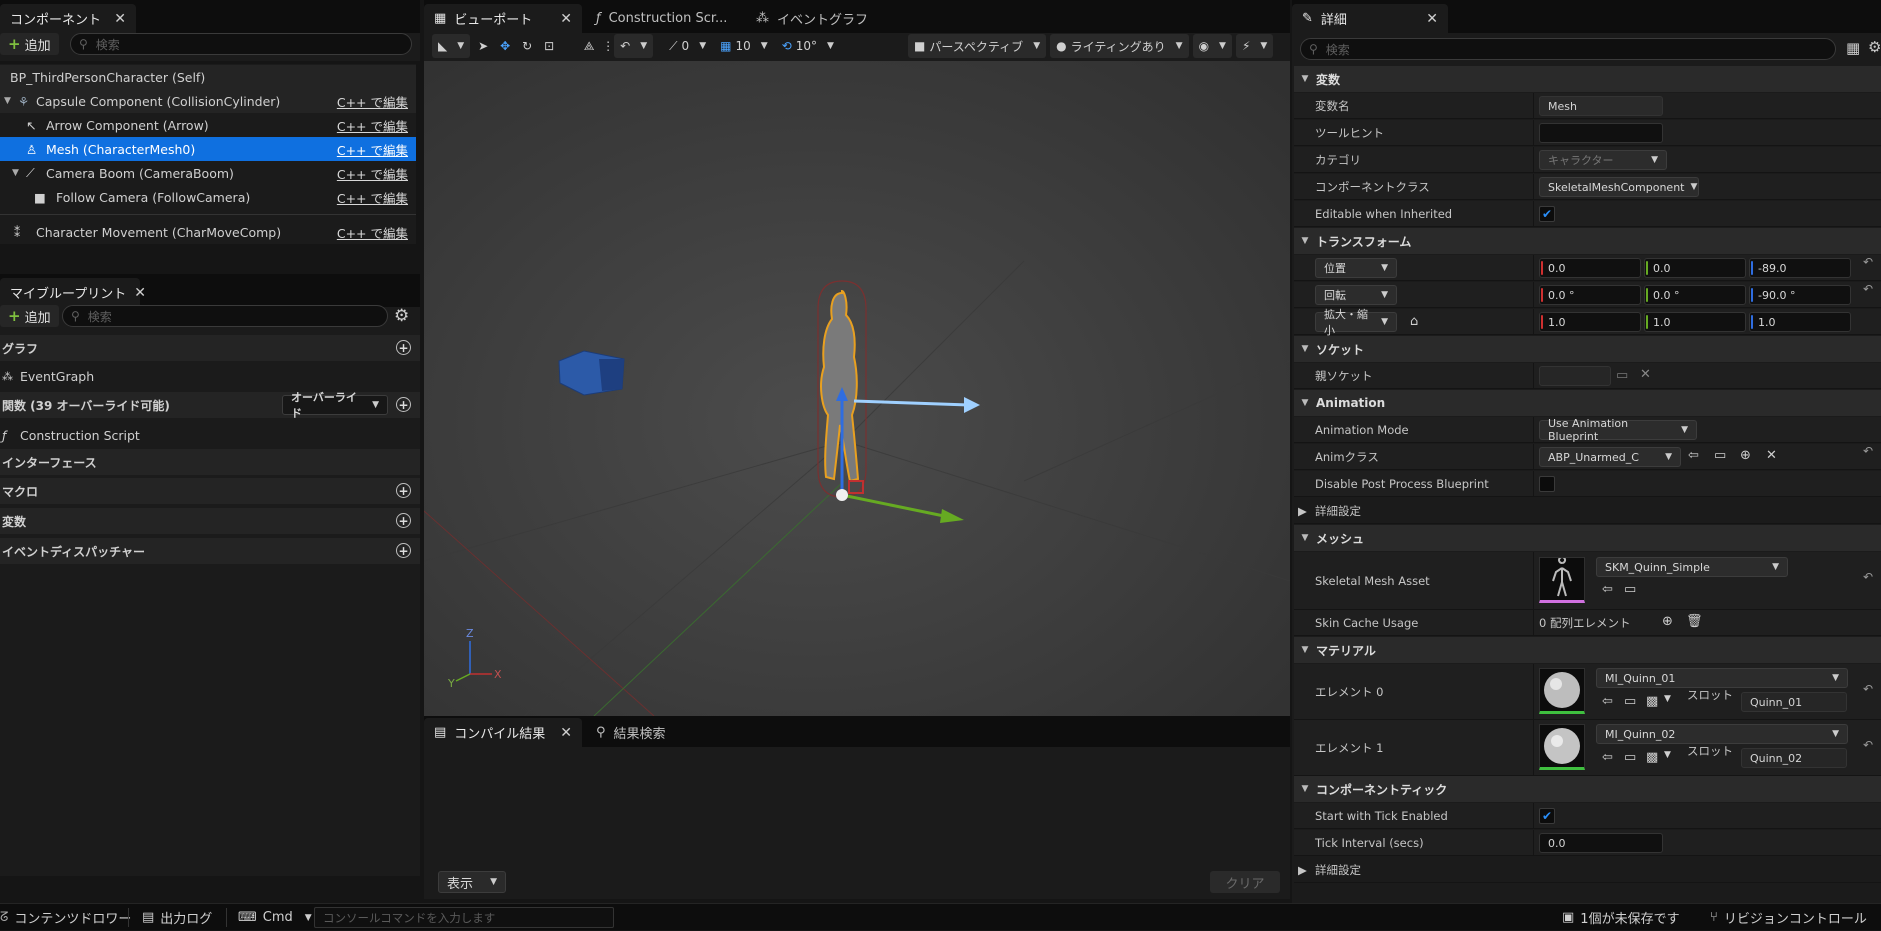 This screenshot has height=931, width=1881. I want to click on table-view-icon: ▦, so click(1853, 48).